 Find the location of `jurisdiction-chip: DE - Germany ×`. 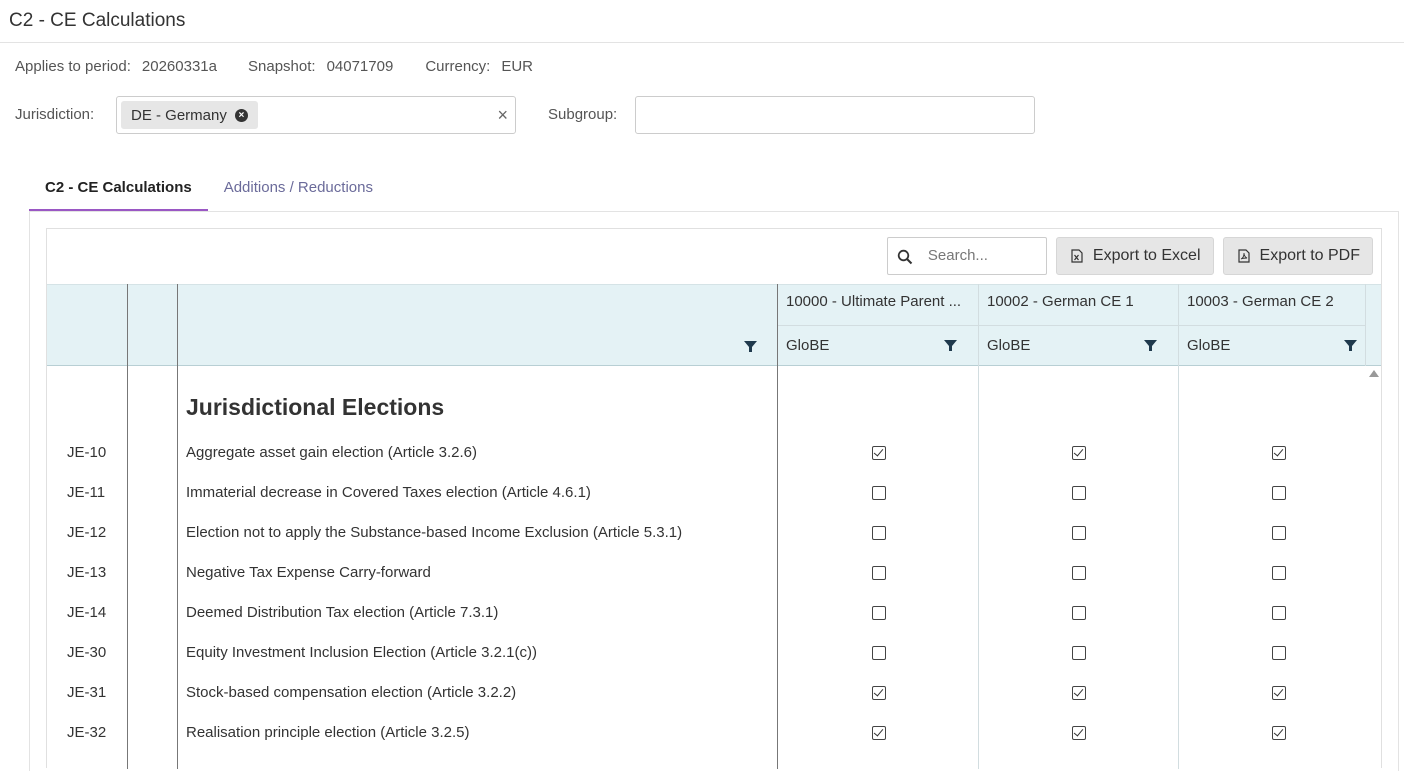

jurisdiction-chip: DE - Germany × is located at coordinates (189, 115).